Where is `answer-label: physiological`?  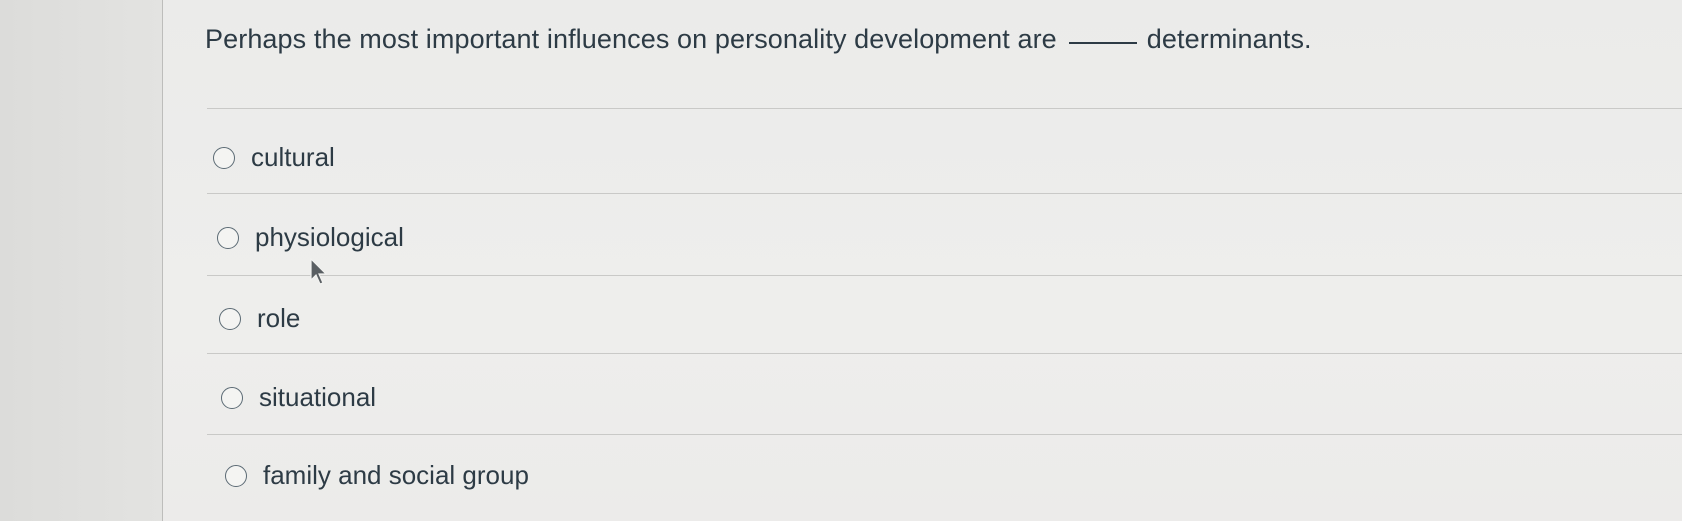 answer-label: physiological is located at coordinates (329, 237).